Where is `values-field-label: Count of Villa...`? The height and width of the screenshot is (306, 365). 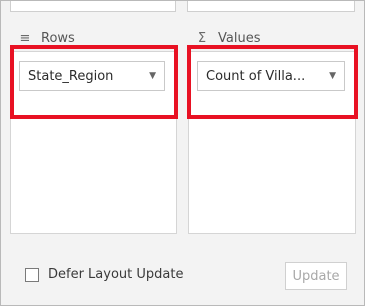 values-field-label: Count of Villa... is located at coordinates (256, 76).